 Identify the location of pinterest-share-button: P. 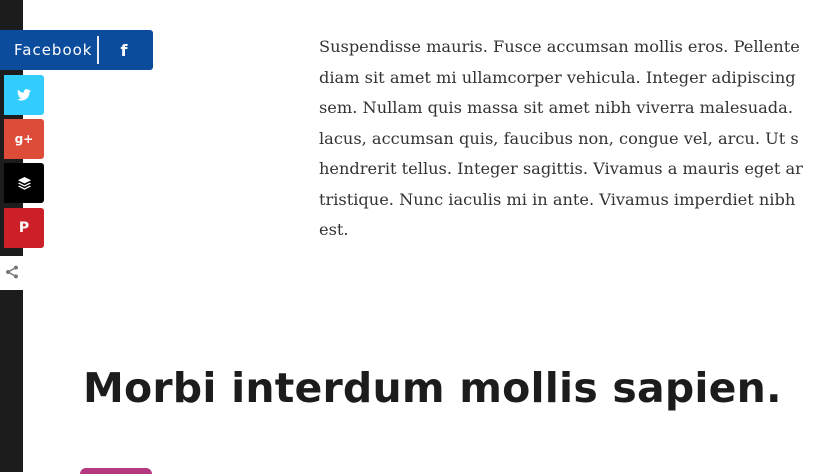
(22, 228).